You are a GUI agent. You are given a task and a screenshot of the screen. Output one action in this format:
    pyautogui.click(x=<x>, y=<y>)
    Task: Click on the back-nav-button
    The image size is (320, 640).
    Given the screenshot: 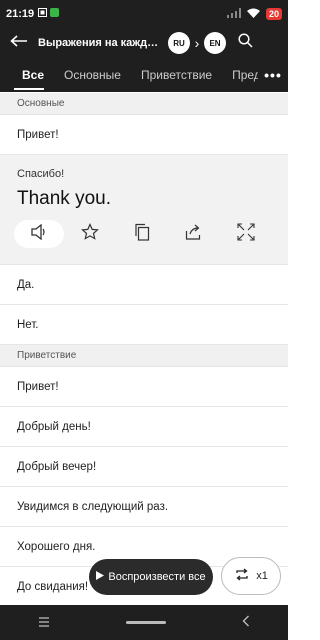 What is the action you would take?
    pyautogui.click(x=246, y=622)
    